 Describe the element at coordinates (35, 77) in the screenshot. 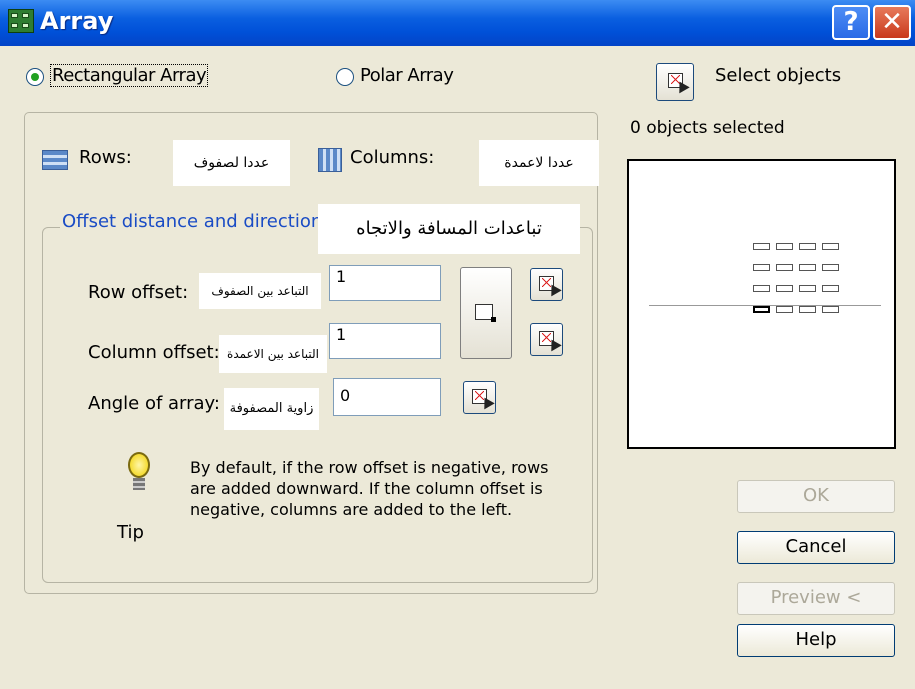

I see `rectangular-array-radio` at that location.